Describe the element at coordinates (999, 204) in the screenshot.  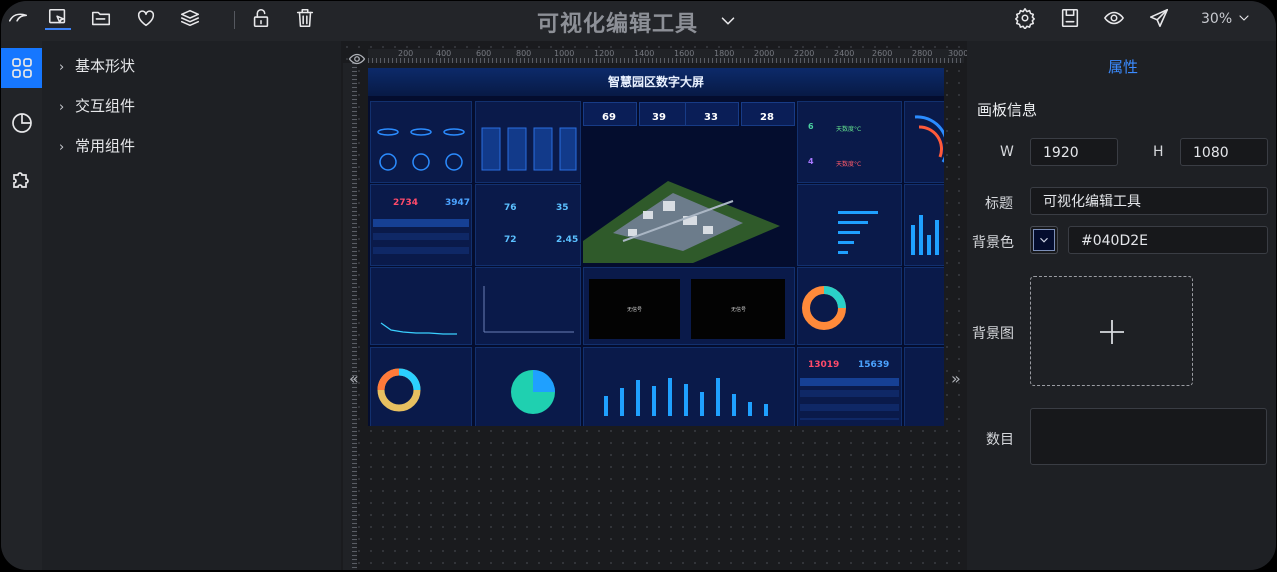
I see `title-label: 标题` at that location.